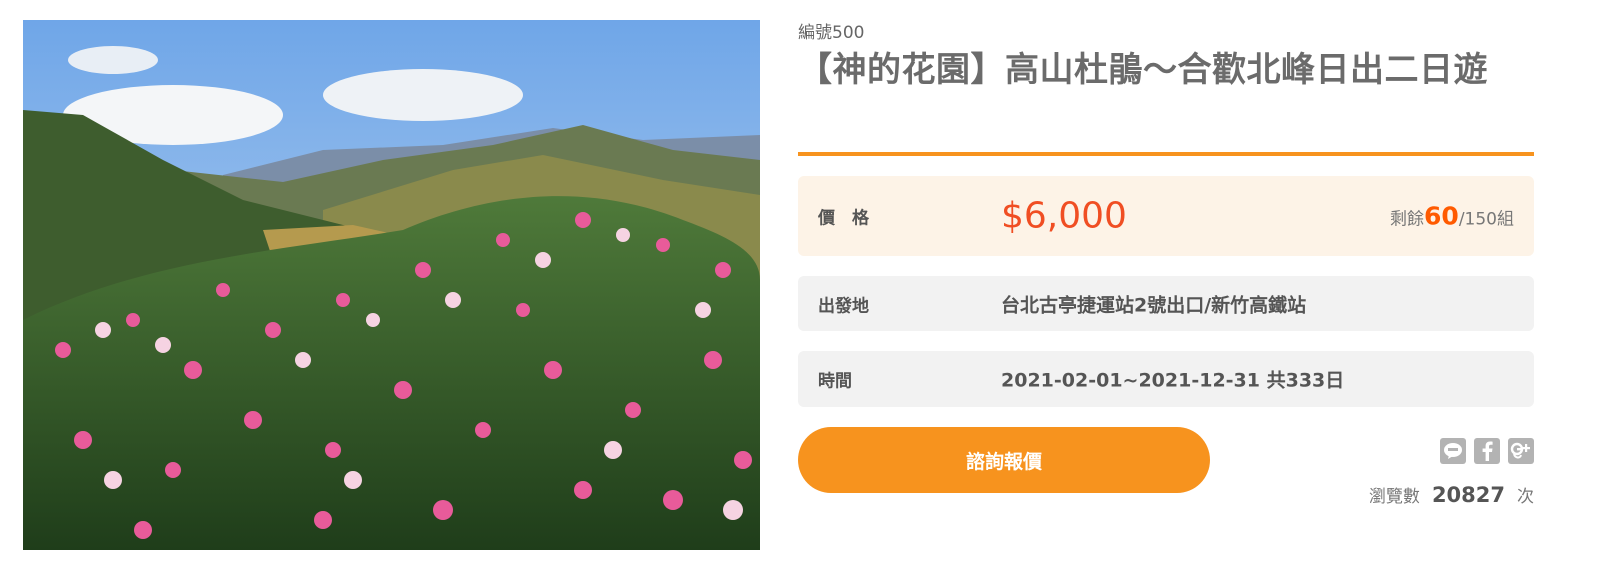 This screenshot has width=1600, height=569. Describe the element at coordinates (1166, 216) in the screenshot. I see `price-row: 價 格 $6,000 剩餘60/150組` at that location.